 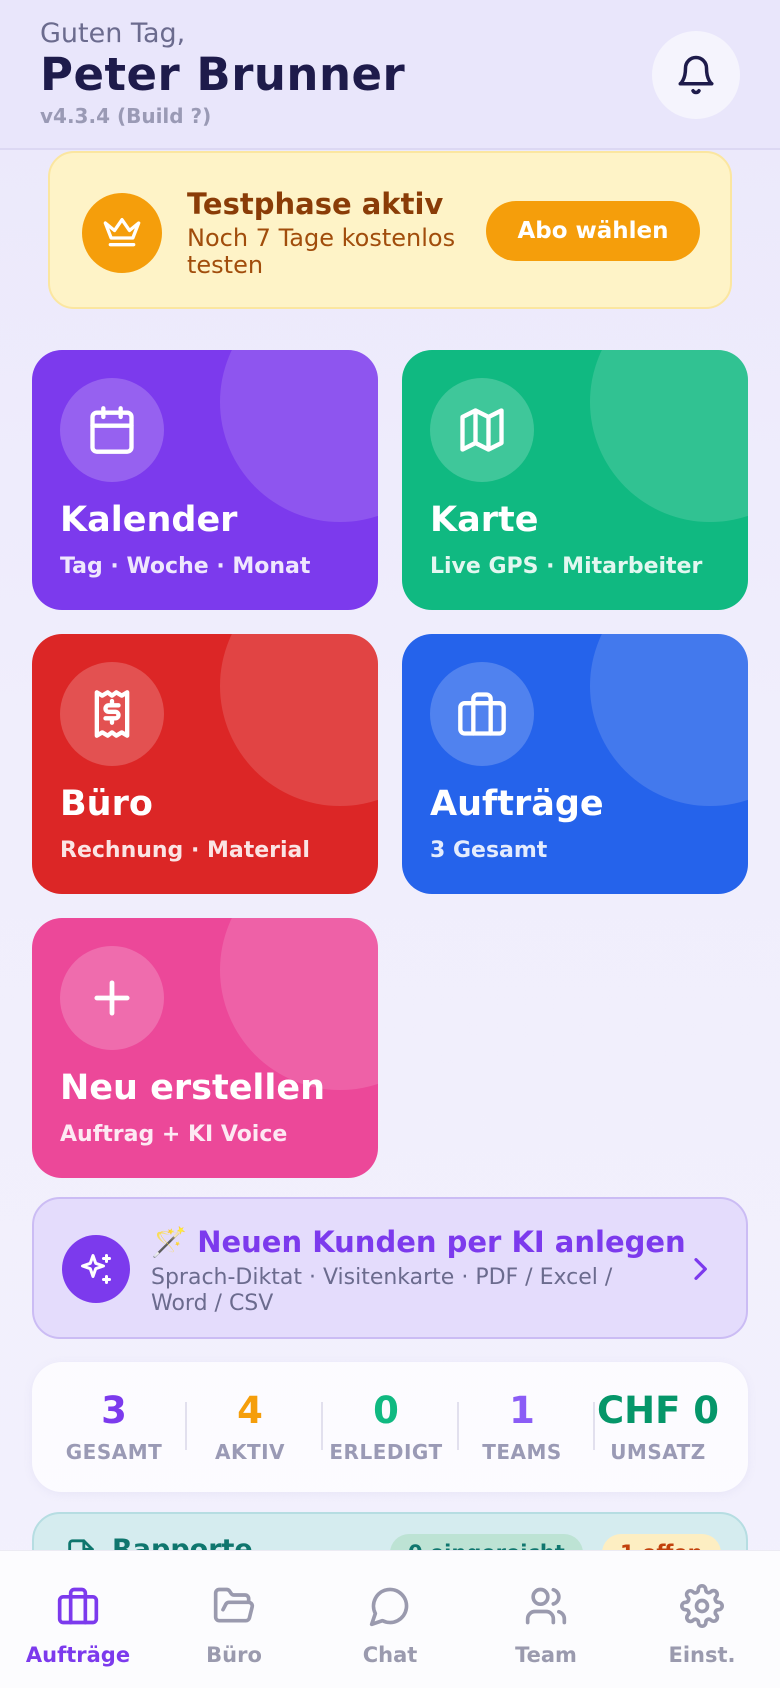 What do you see at coordinates (484, 520) in the screenshot?
I see `tile-title: Karte` at bounding box center [484, 520].